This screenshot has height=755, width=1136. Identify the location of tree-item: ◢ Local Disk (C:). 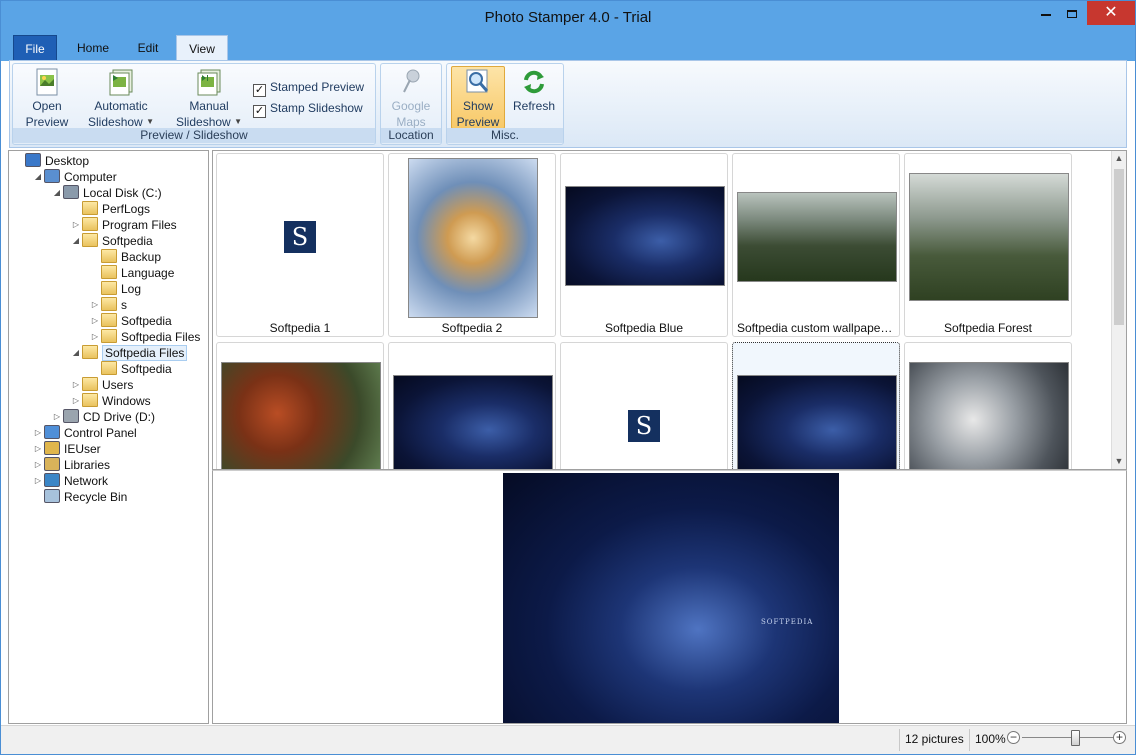
(106, 193).